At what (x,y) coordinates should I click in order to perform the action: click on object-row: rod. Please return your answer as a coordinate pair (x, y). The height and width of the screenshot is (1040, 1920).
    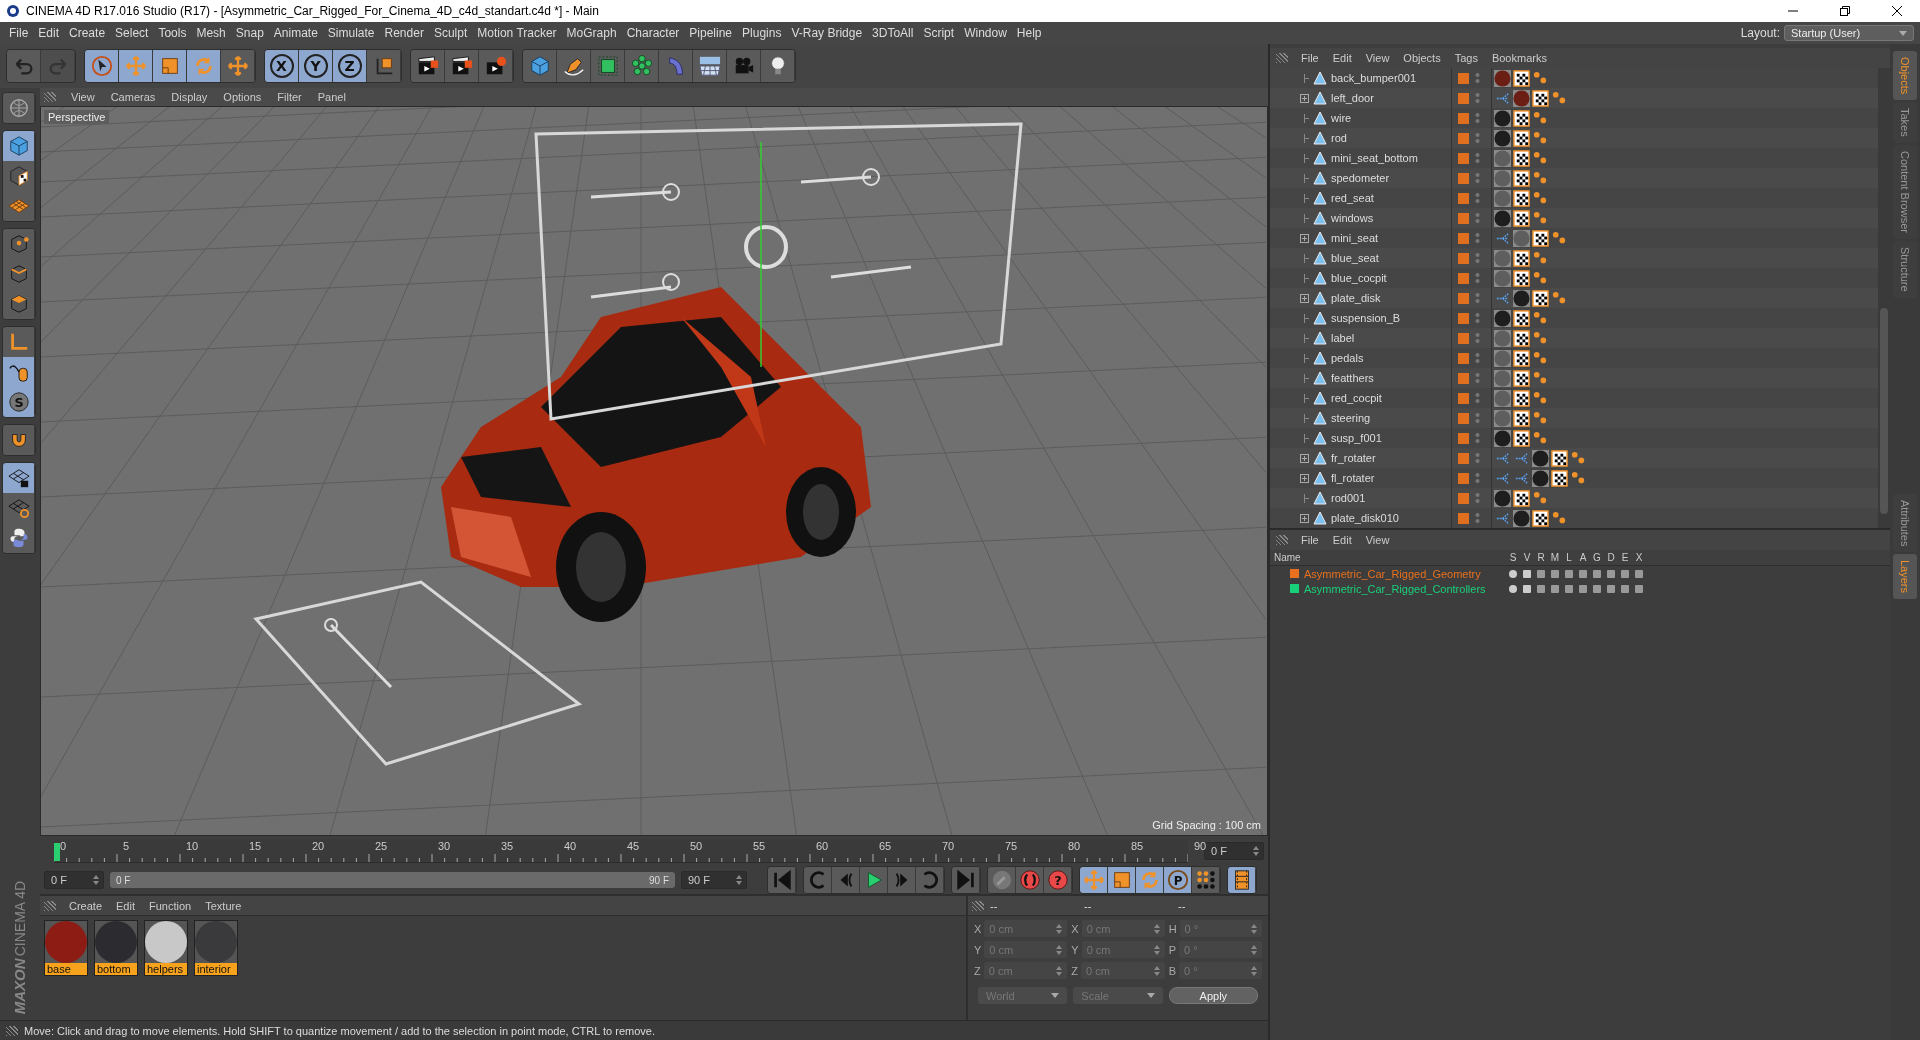
    Looking at the image, I should click on (1574, 138).